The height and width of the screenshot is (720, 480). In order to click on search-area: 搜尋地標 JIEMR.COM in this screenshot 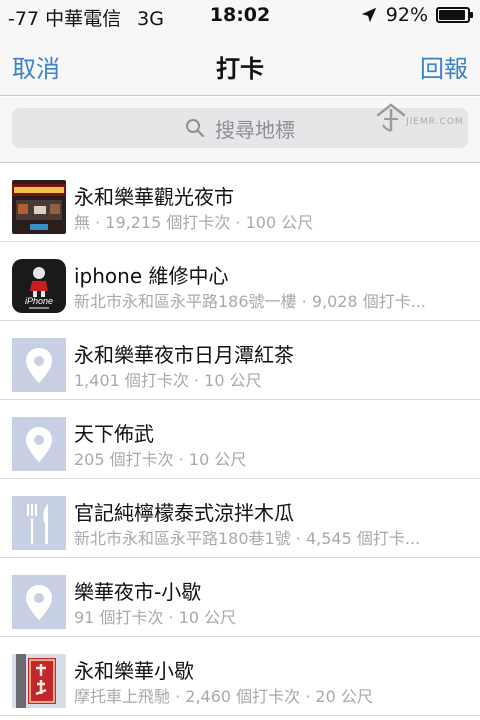, I will do `click(240, 130)`.